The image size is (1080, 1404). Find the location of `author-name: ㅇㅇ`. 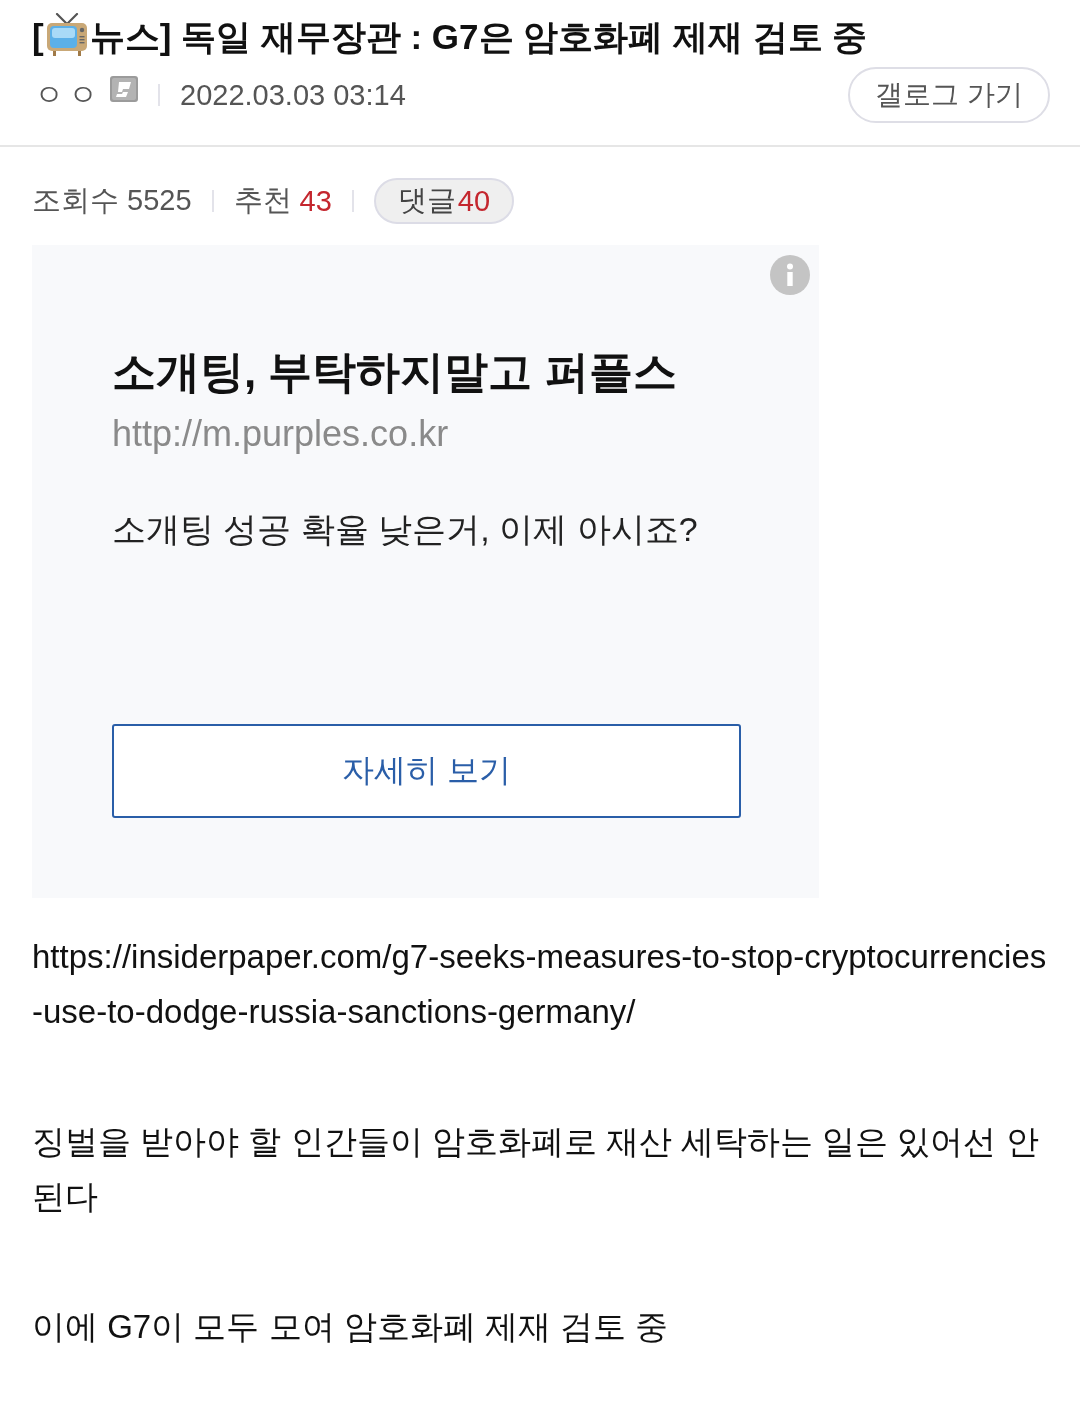

author-name: ㅇㅇ is located at coordinates (68, 95).